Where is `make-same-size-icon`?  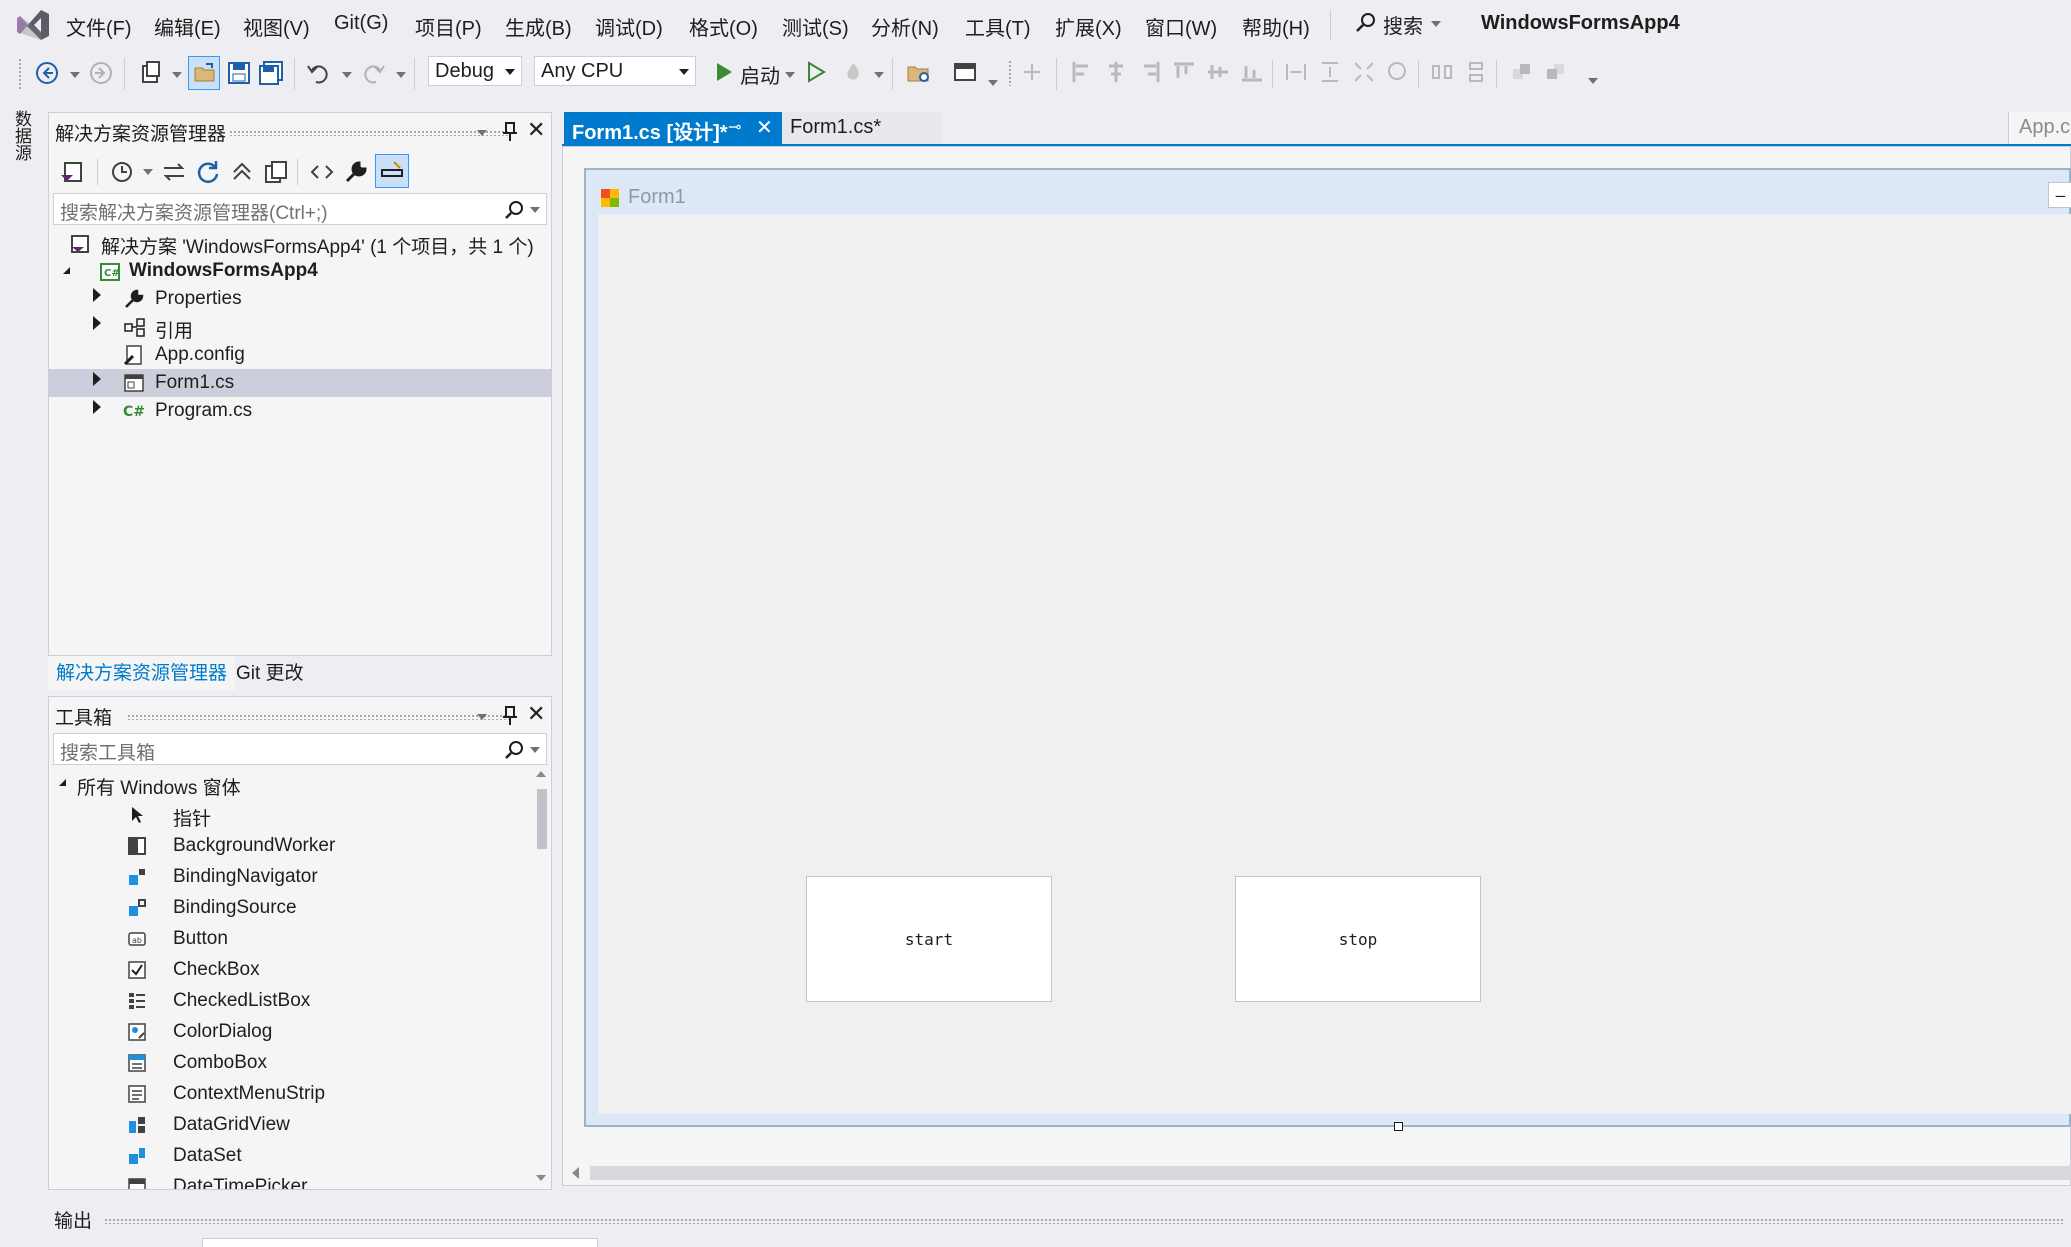 make-same-size-icon is located at coordinates (1364, 72).